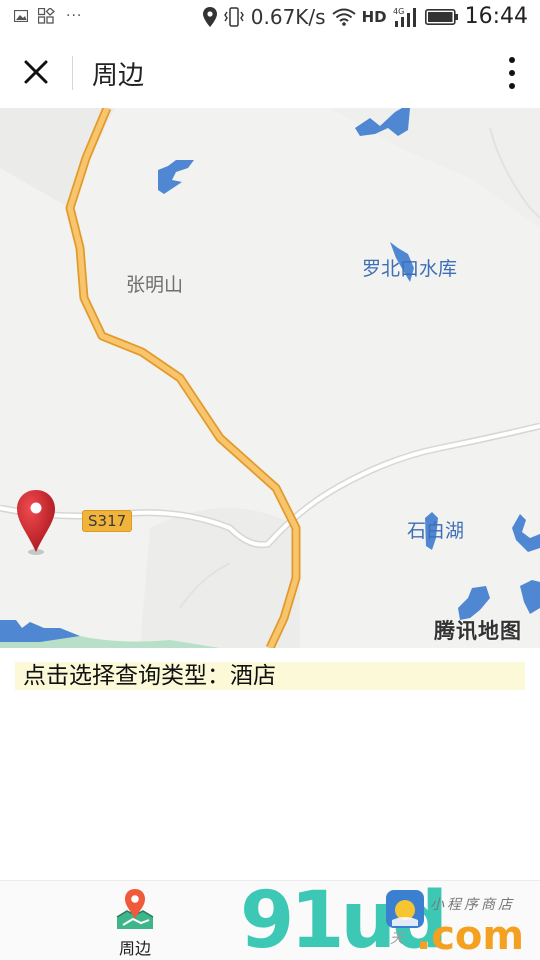  What do you see at coordinates (472, 905) in the screenshot?
I see `watermark-slogan: 小程序商店` at bounding box center [472, 905].